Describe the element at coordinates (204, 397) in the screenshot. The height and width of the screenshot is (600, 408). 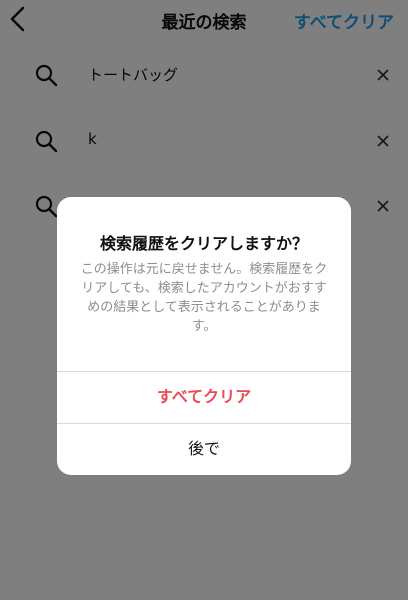
I see `confirm-clear-all-button: すべてクリア` at that location.